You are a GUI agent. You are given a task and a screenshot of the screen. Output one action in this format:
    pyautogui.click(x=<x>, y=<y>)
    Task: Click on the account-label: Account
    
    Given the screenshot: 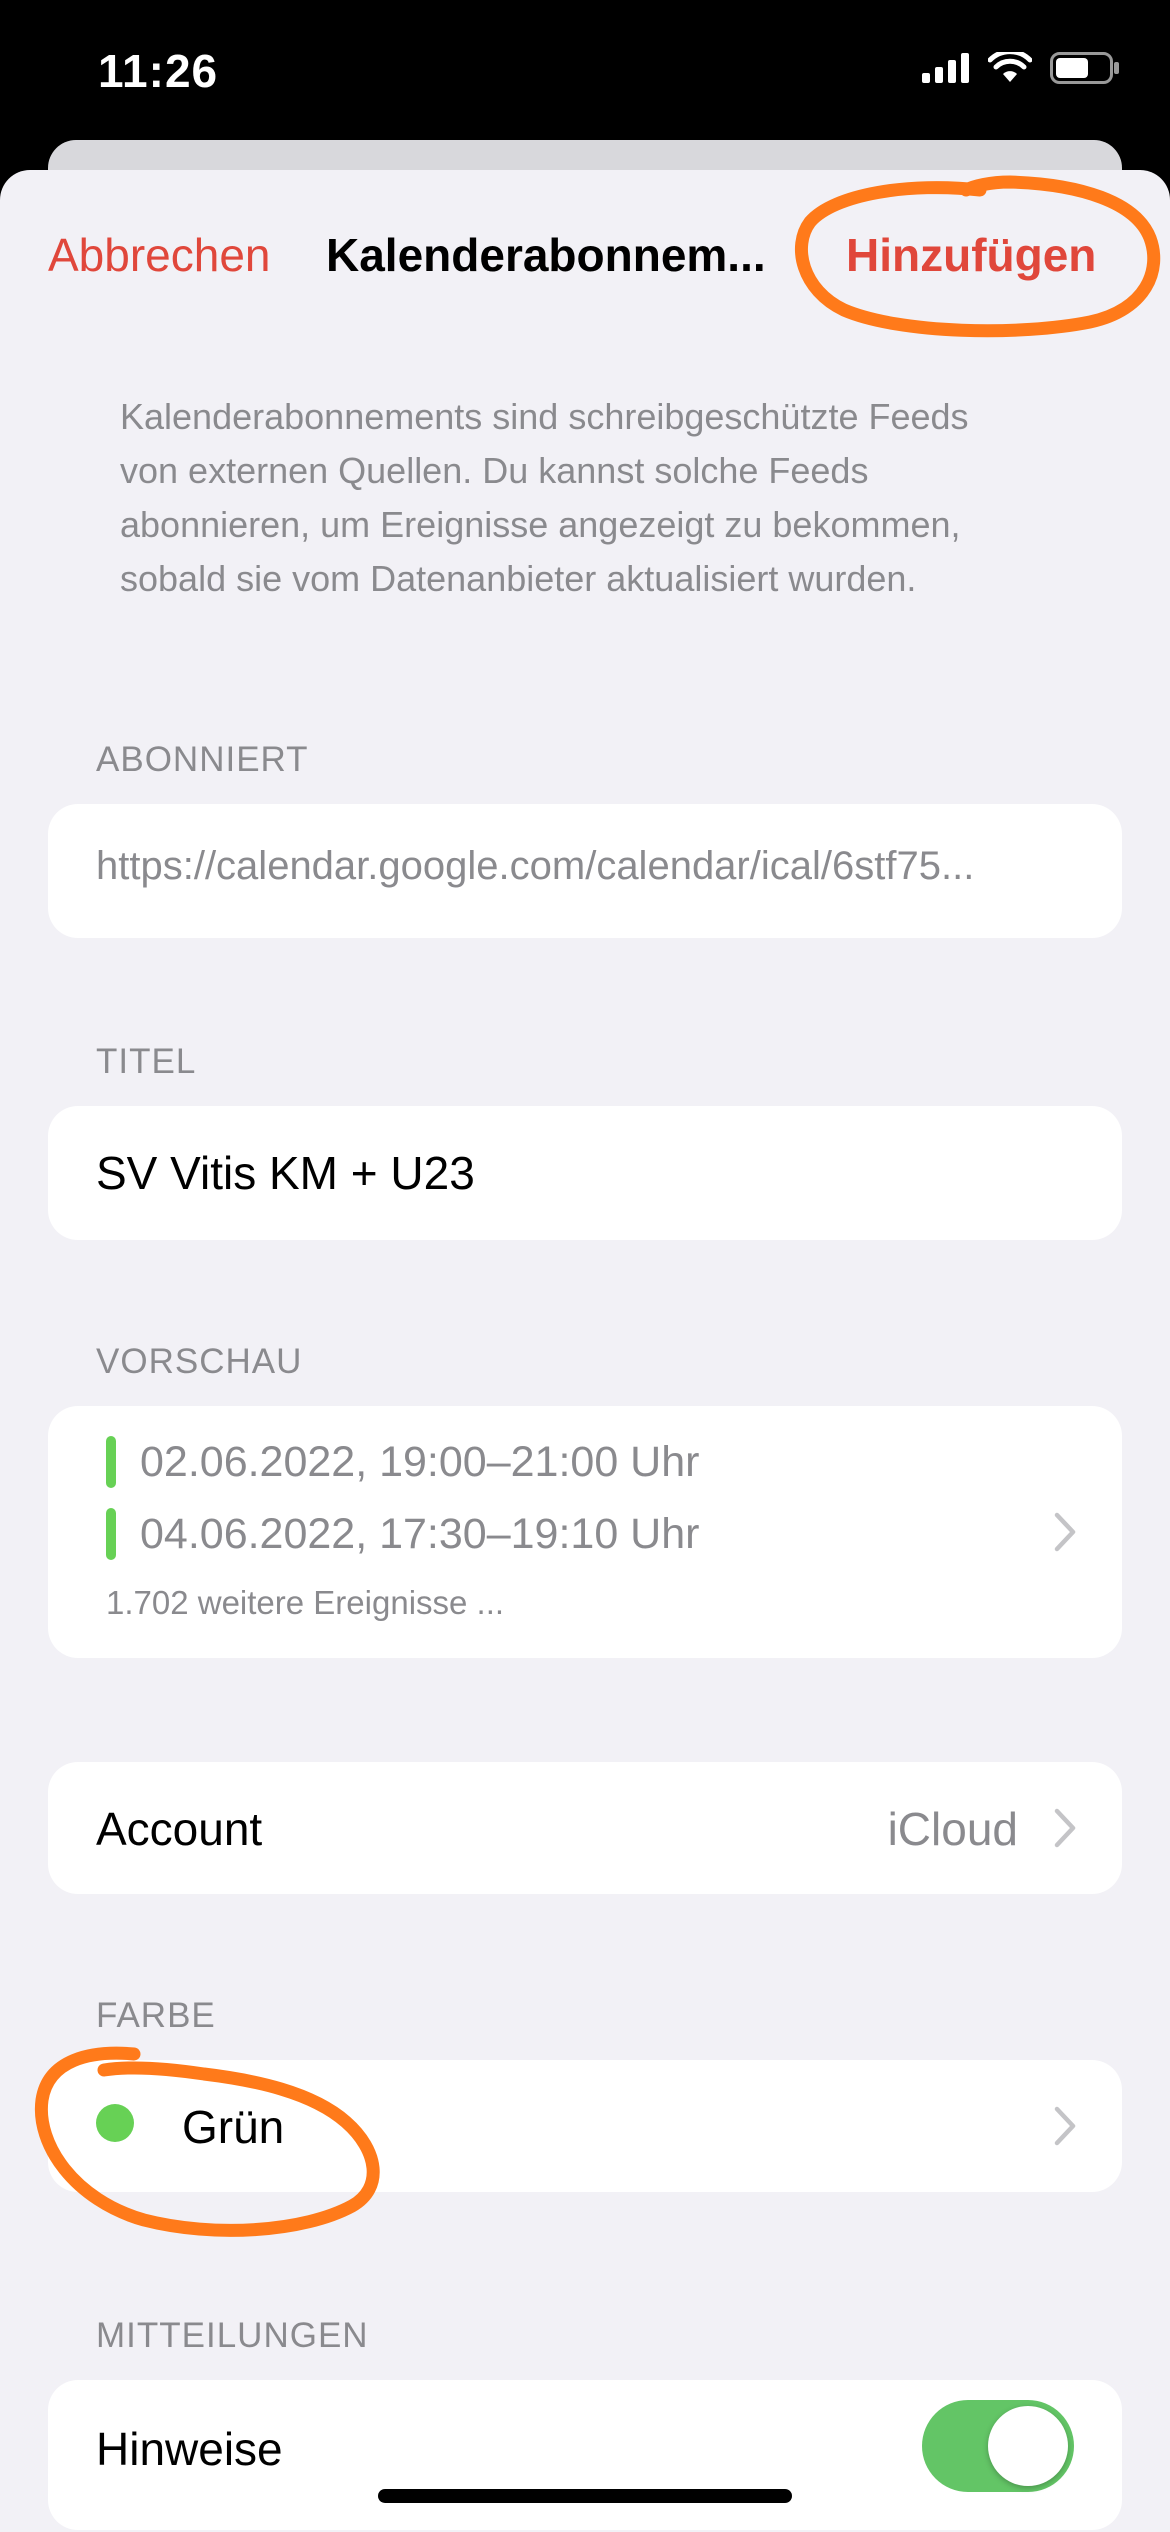 What is the action you would take?
    pyautogui.click(x=179, y=1829)
    